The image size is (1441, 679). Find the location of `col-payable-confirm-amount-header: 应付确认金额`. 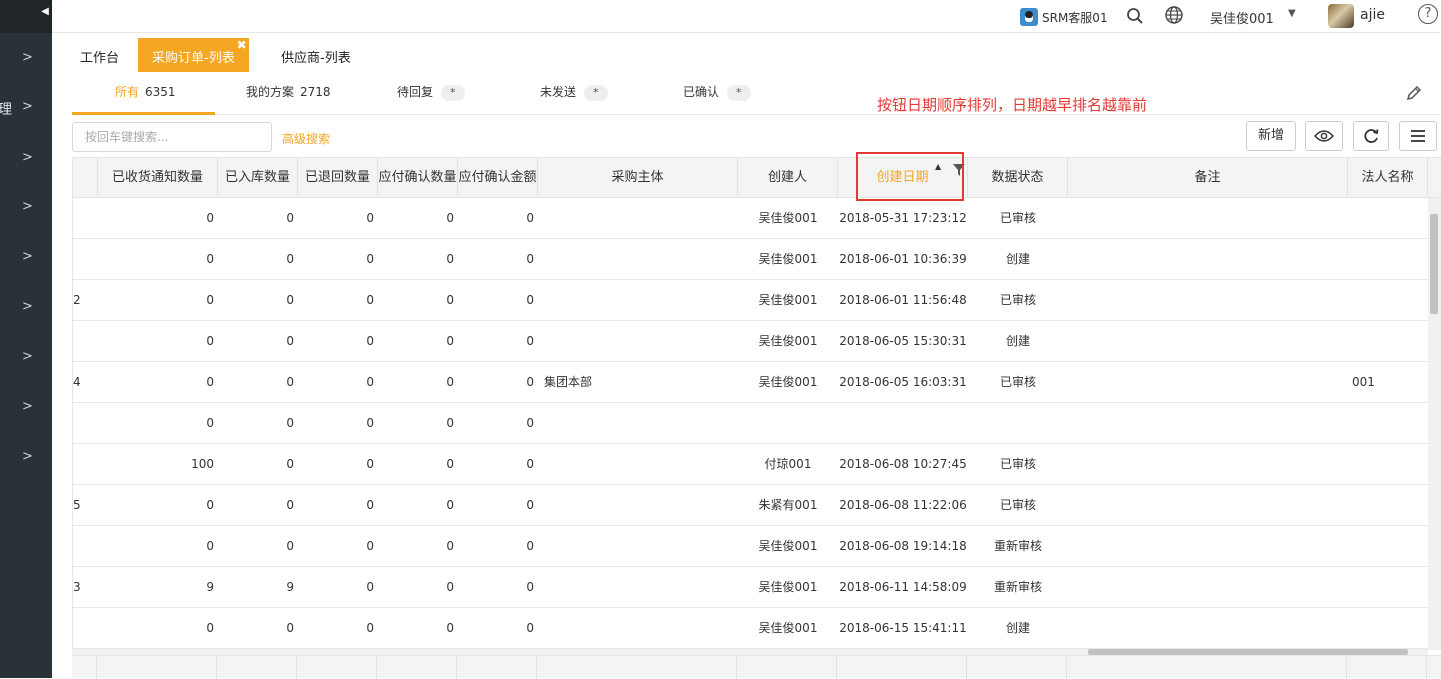

col-payable-confirm-amount-header: 应付确认金额 is located at coordinates (498, 177).